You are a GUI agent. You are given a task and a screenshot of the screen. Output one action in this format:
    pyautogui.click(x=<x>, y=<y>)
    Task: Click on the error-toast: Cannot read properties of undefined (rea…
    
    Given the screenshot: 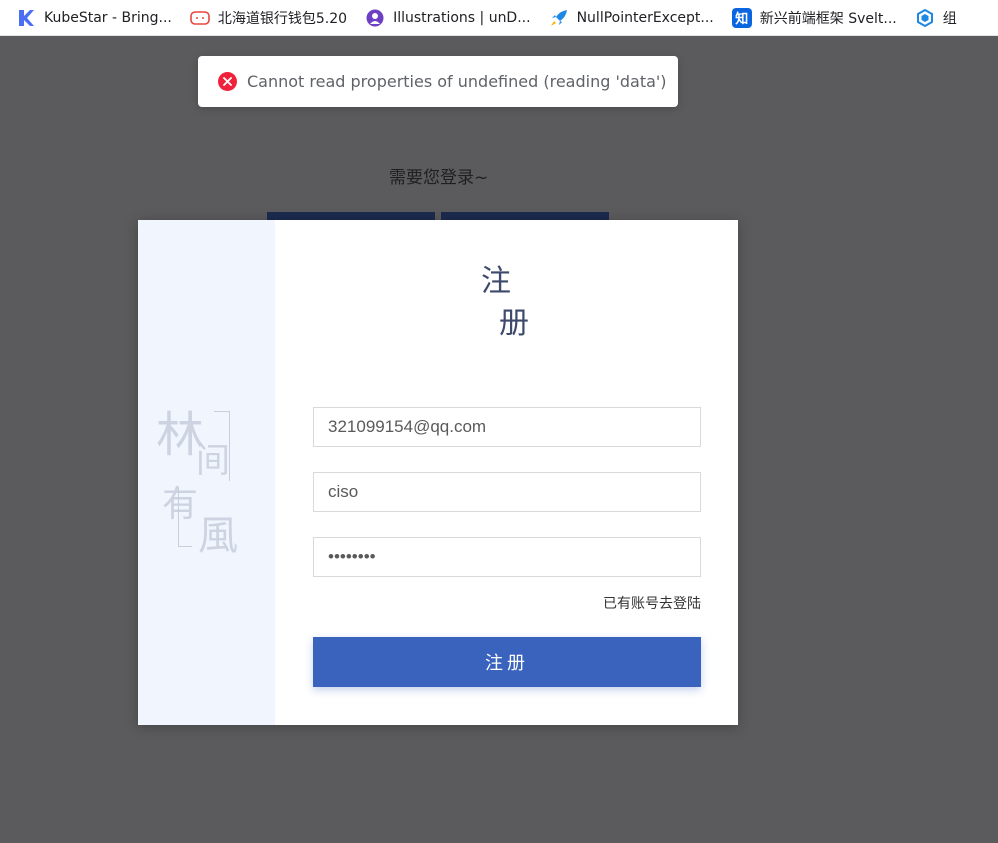 What is the action you would take?
    pyautogui.click(x=438, y=81)
    